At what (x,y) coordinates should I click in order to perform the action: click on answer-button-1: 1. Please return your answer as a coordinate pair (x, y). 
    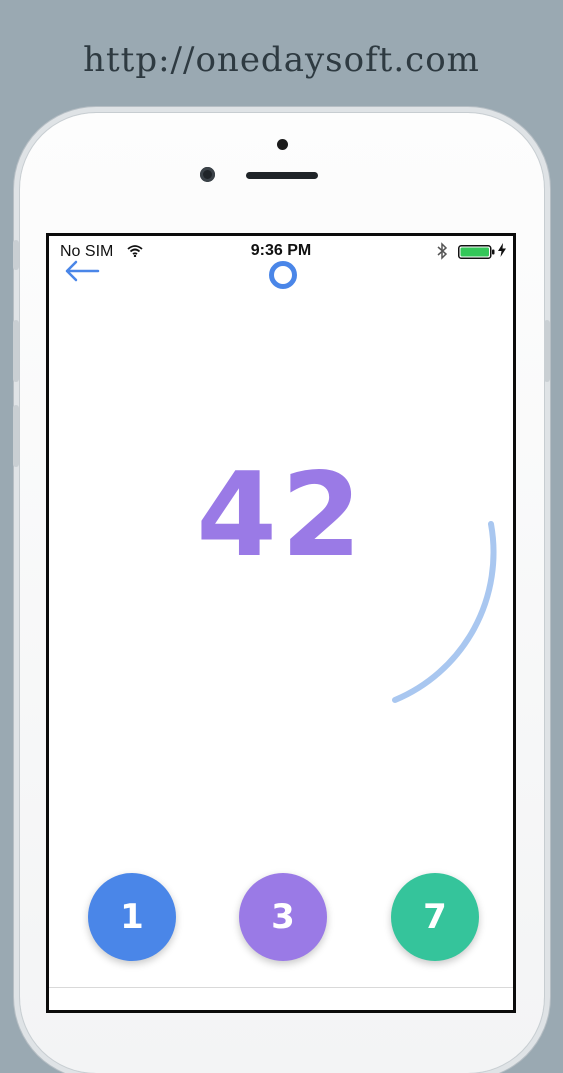
    Looking at the image, I should click on (132, 917).